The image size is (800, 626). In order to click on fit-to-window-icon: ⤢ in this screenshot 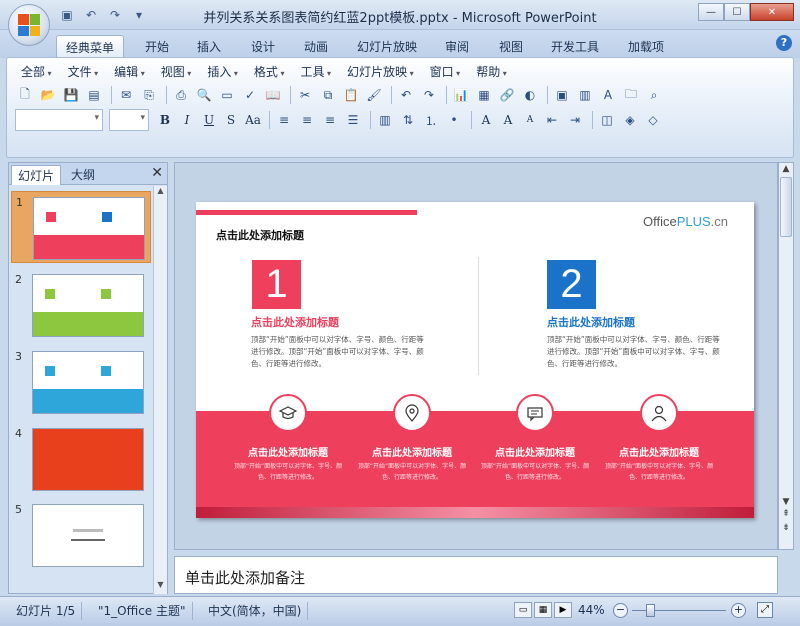, I will do `click(765, 610)`.